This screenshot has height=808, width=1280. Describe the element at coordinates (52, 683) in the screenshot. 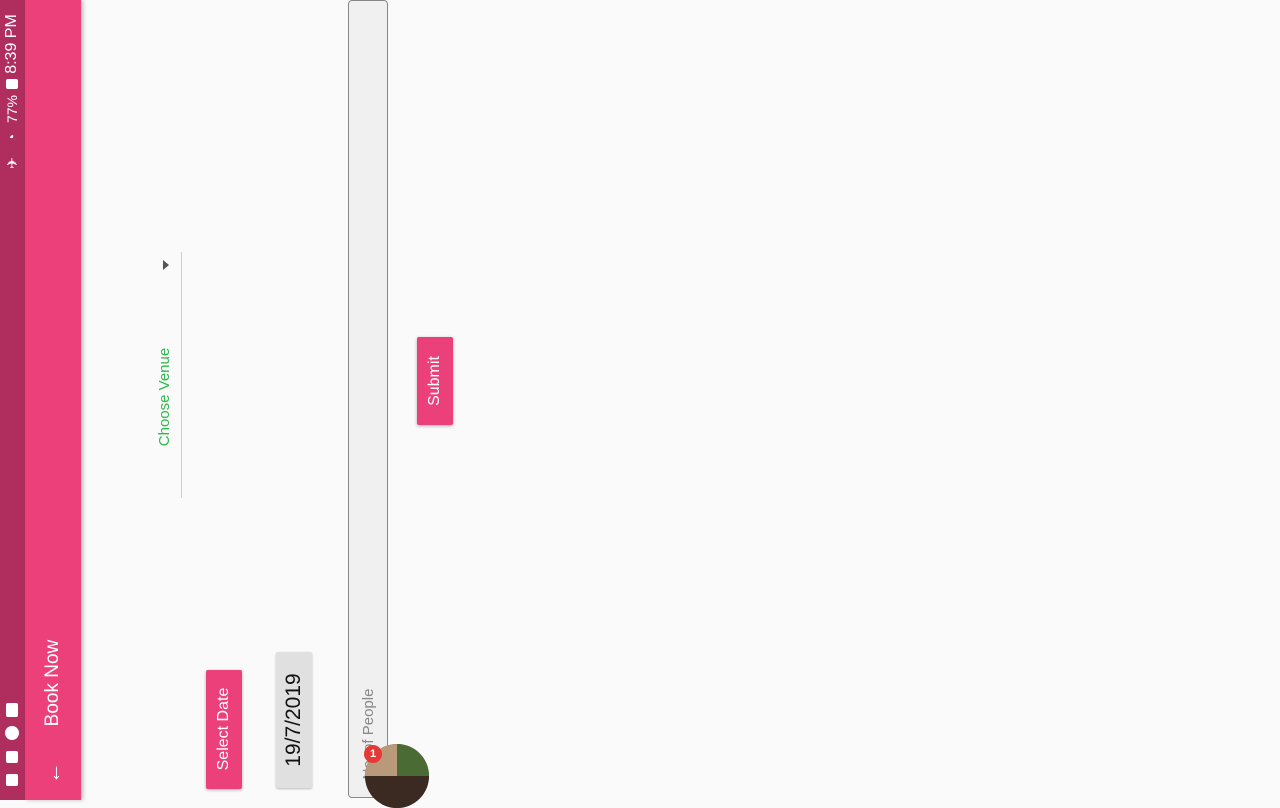

I see `toolbar-title: Book Now` at that location.